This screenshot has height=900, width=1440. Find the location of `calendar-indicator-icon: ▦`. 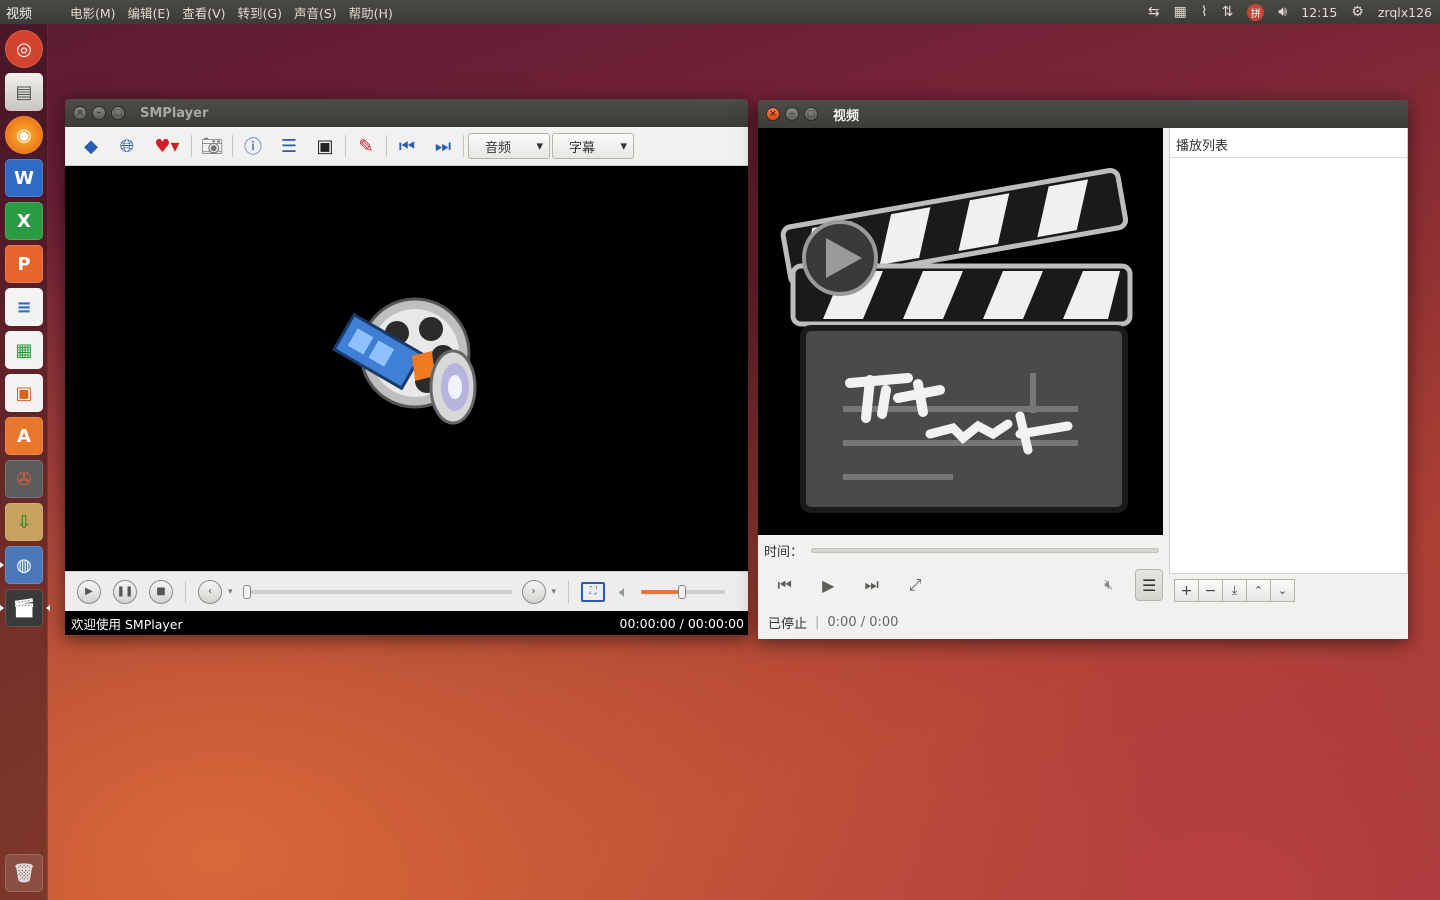

calendar-indicator-icon: ▦ is located at coordinates (1180, 12).